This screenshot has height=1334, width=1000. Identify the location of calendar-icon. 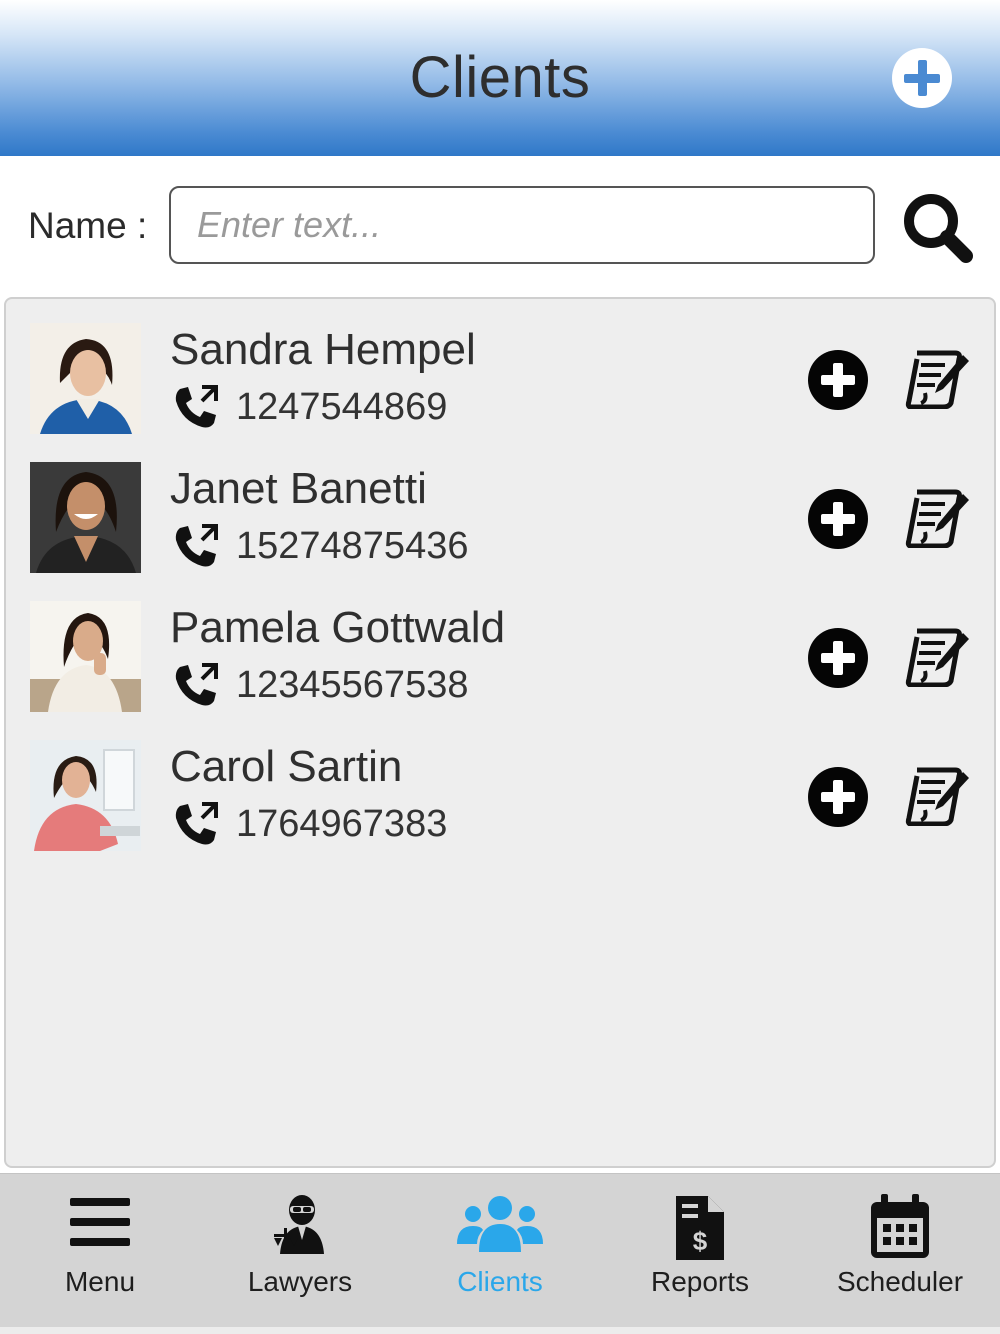
(900, 1226).